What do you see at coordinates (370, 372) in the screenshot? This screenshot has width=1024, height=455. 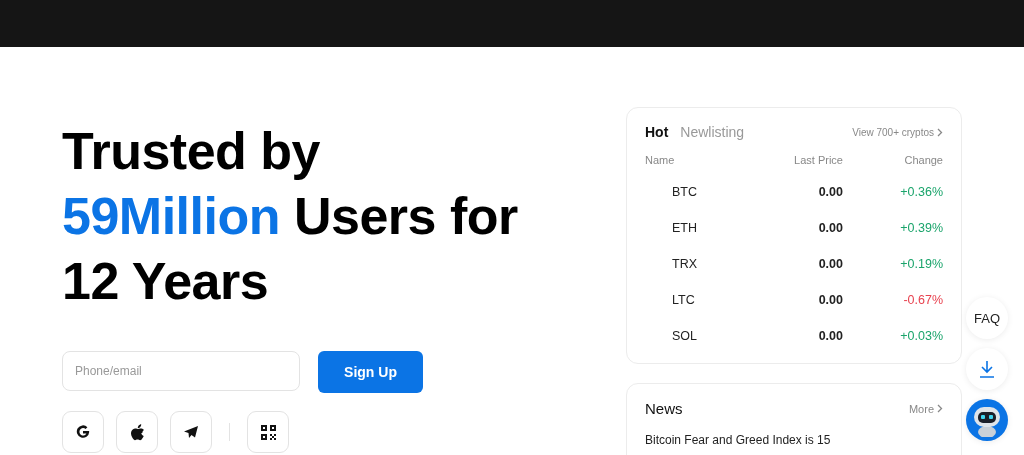 I see `sign-up-button: Sign Up` at bounding box center [370, 372].